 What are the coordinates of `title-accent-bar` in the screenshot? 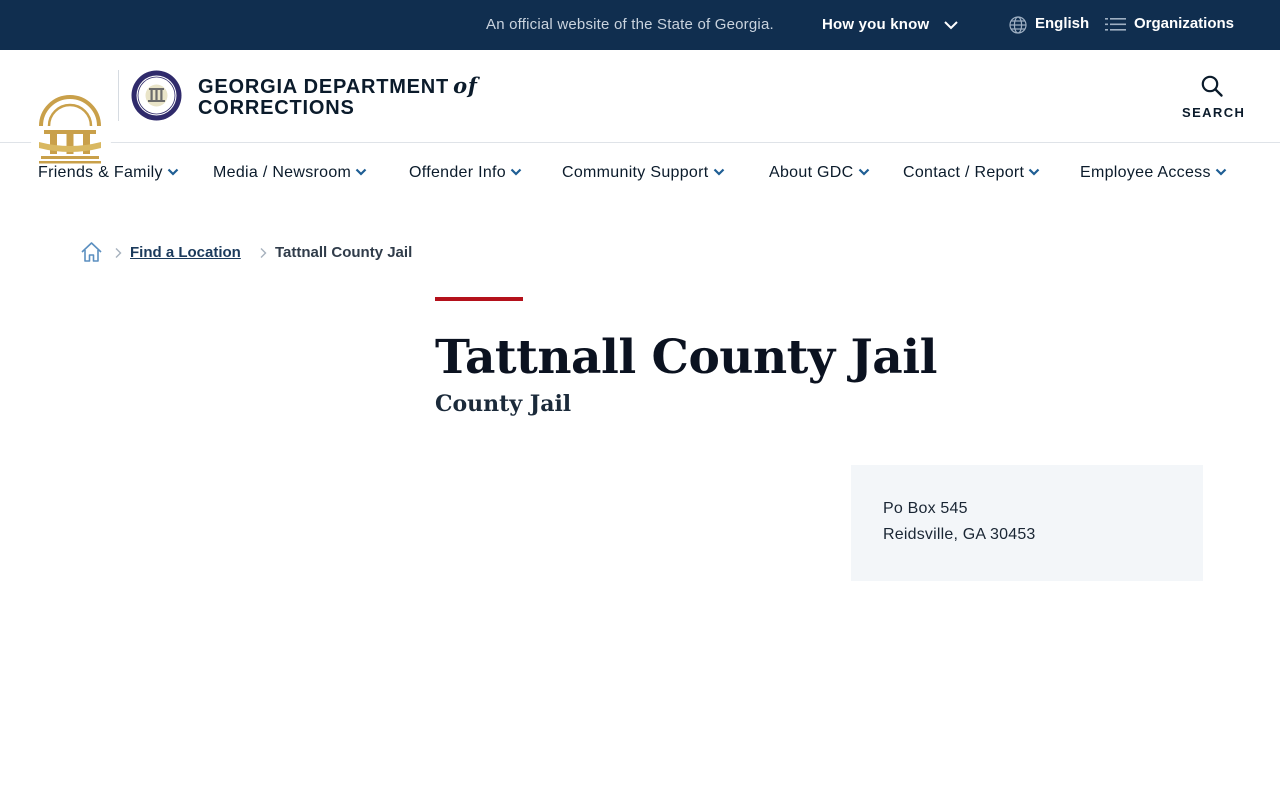 It's located at (479, 299).